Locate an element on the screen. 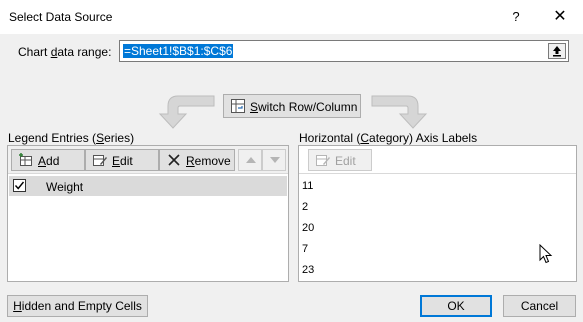 This screenshot has width=583, height=322. chart-data-range-input: =Sheet1!$B$1:$C$6 is located at coordinates (344, 51).